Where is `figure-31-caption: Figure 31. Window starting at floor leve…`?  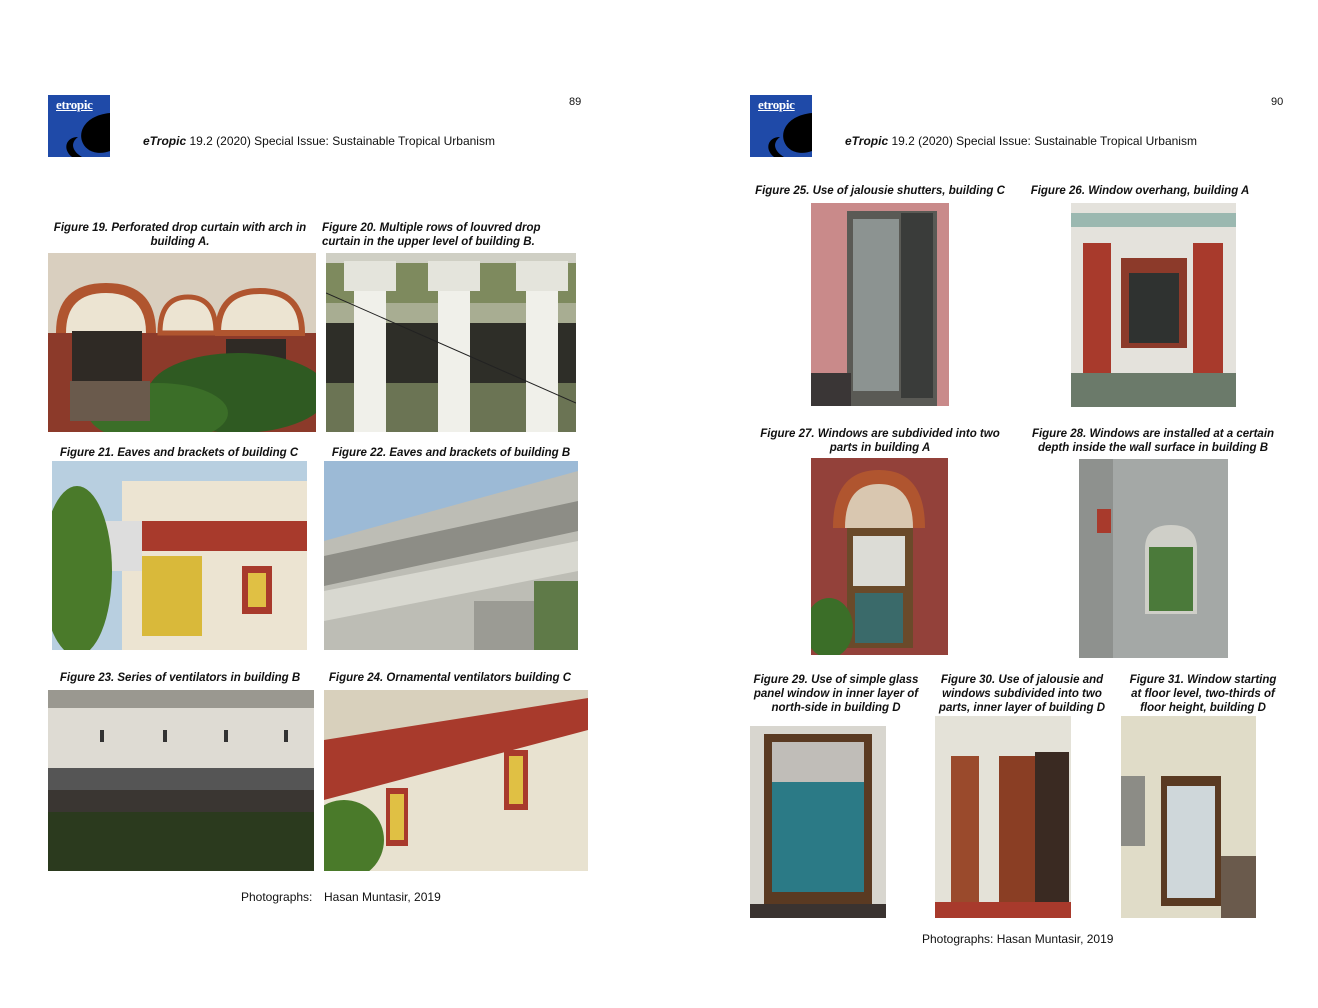 figure-31-caption: Figure 31. Window starting at floor leve… is located at coordinates (1203, 694).